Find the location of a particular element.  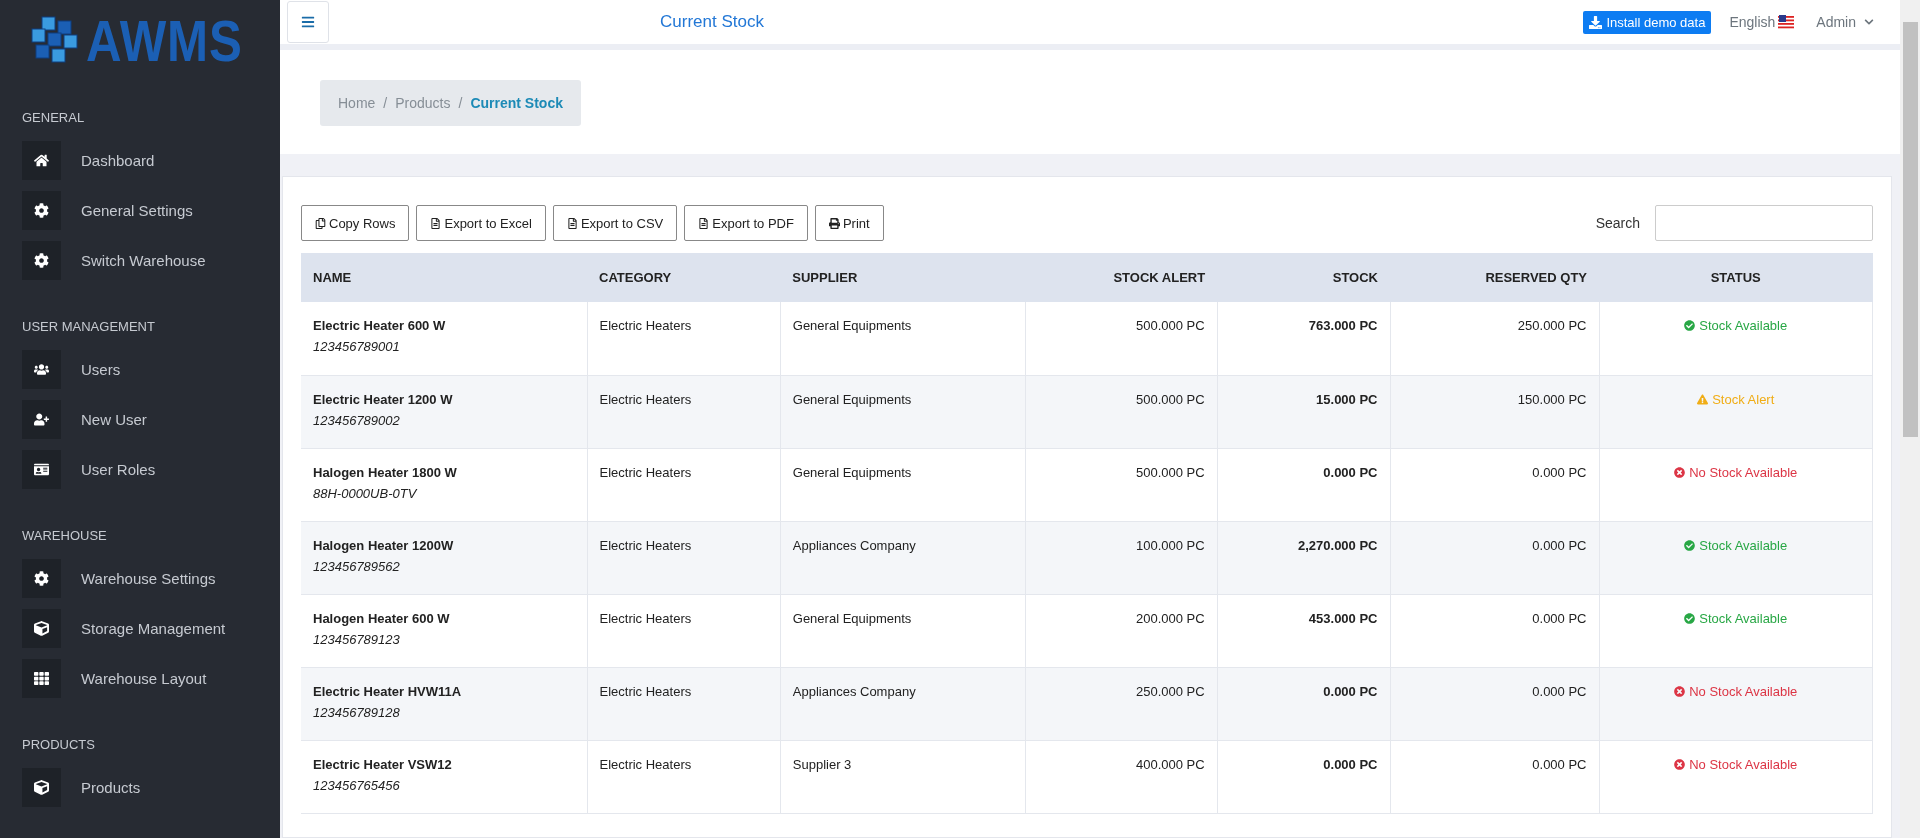

column-header: STOCK is located at coordinates (1303, 277).